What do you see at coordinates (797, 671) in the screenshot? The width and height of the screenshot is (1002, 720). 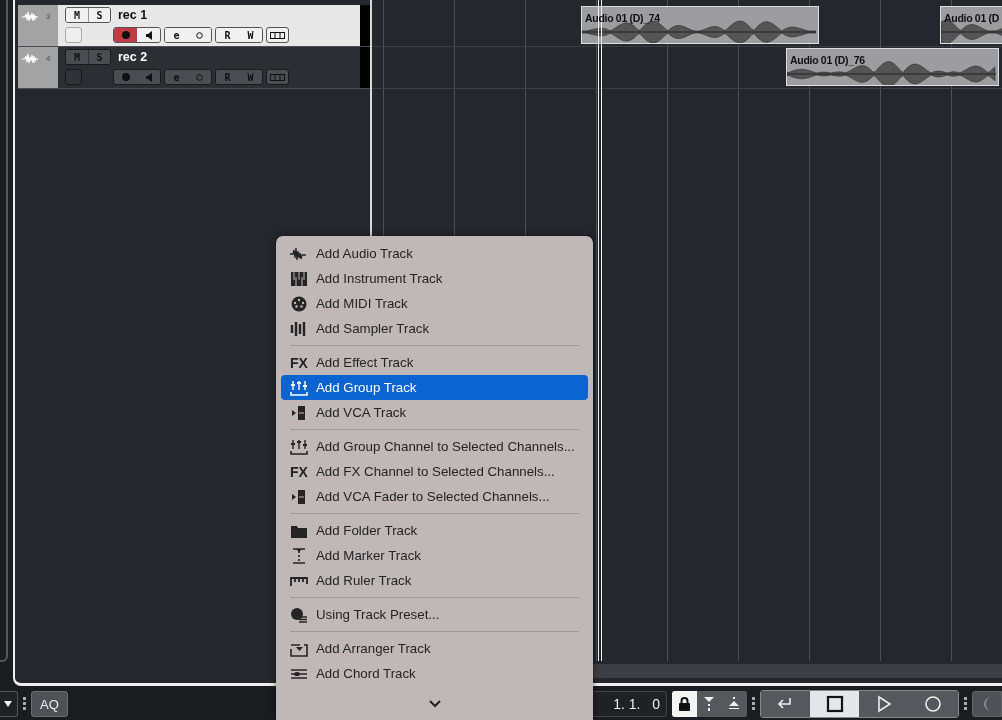 I see `horizontal-scrollbar` at bounding box center [797, 671].